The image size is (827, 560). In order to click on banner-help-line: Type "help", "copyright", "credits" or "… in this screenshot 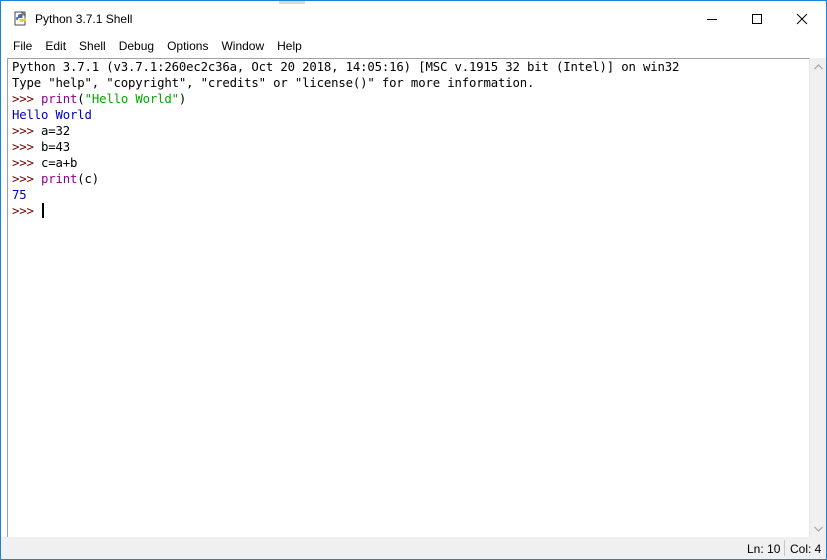, I will do `click(273, 83)`.